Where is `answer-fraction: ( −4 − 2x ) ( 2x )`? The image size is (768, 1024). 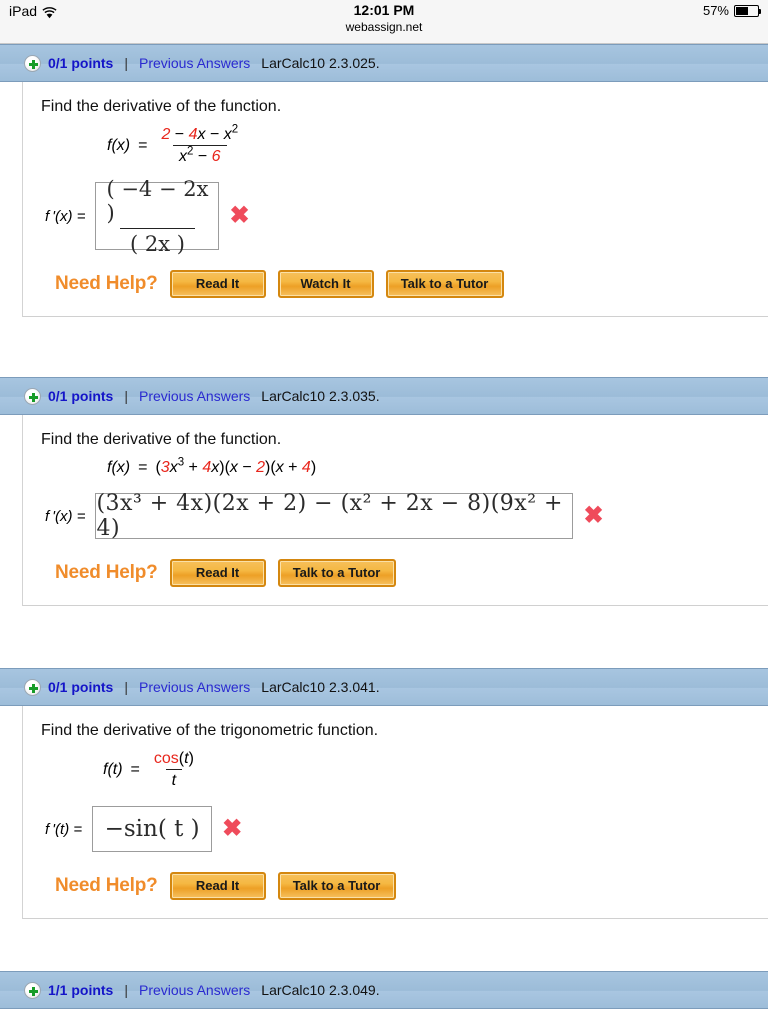 answer-fraction: ( −4 − 2x ) ( 2x ) is located at coordinates (157, 216).